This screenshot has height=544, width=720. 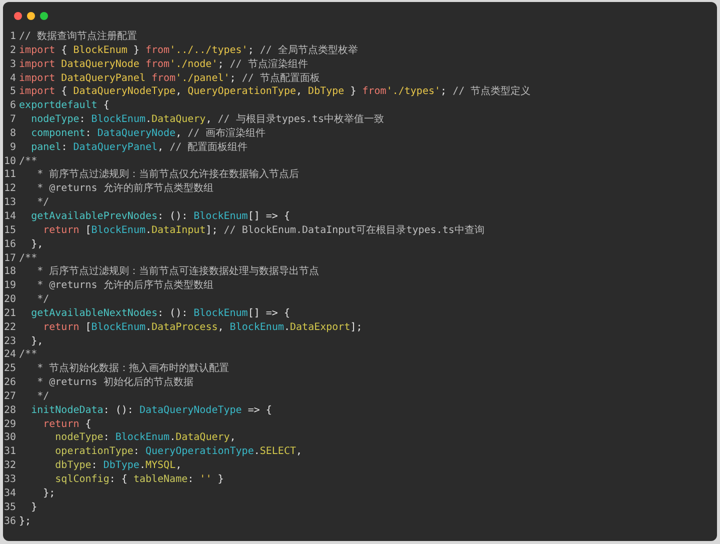 I want to click on code-line: sqlConfig: { tableName: '' }, so click(x=139, y=480).